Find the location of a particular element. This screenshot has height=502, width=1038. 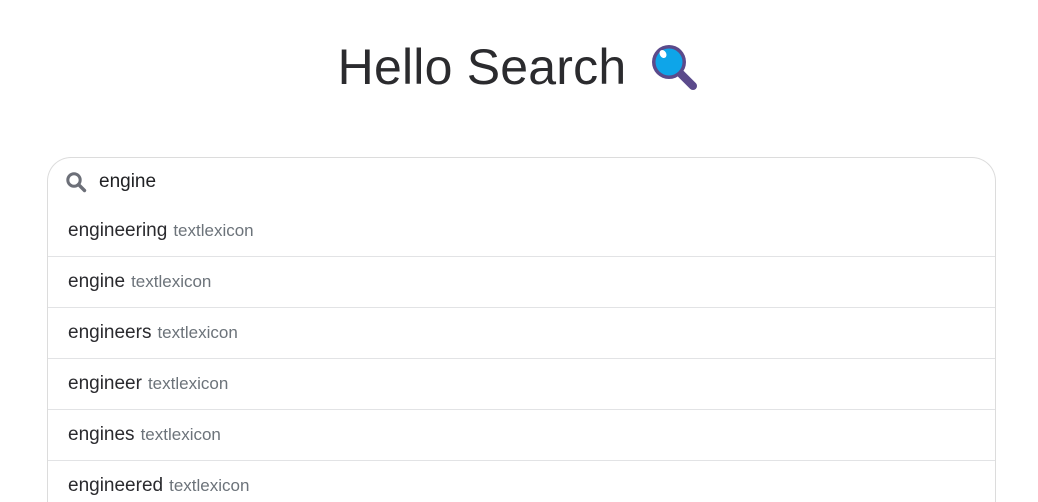

header: Hello Search is located at coordinates (519, 67).